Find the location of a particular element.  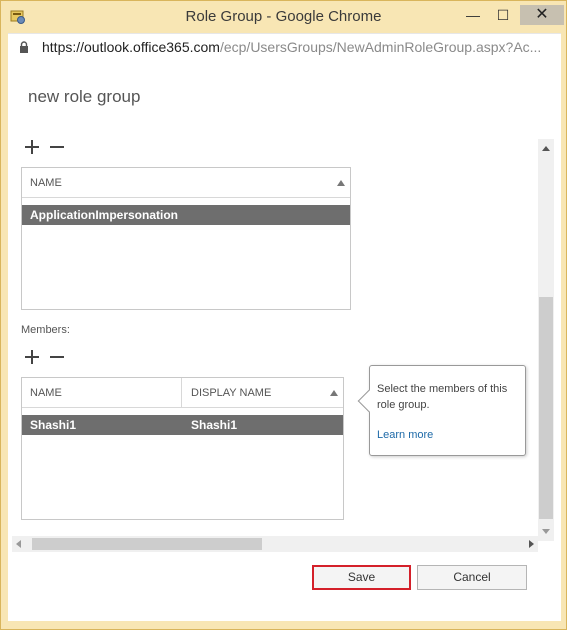

scroll-up-icon is located at coordinates (546, 148).